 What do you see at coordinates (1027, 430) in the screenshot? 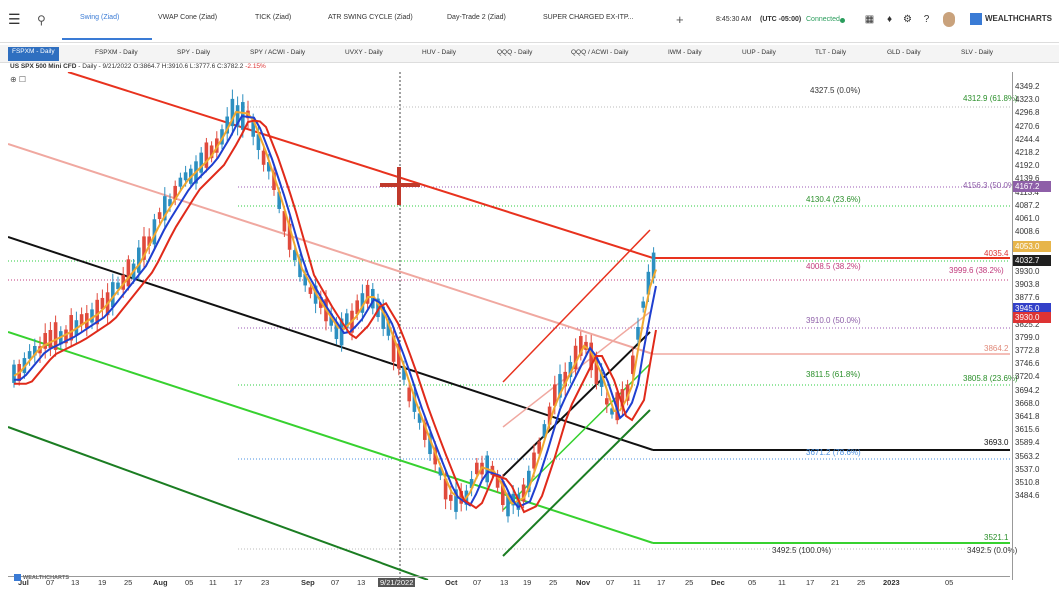
I see `price-tick-label: 3615.6` at bounding box center [1027, 430].